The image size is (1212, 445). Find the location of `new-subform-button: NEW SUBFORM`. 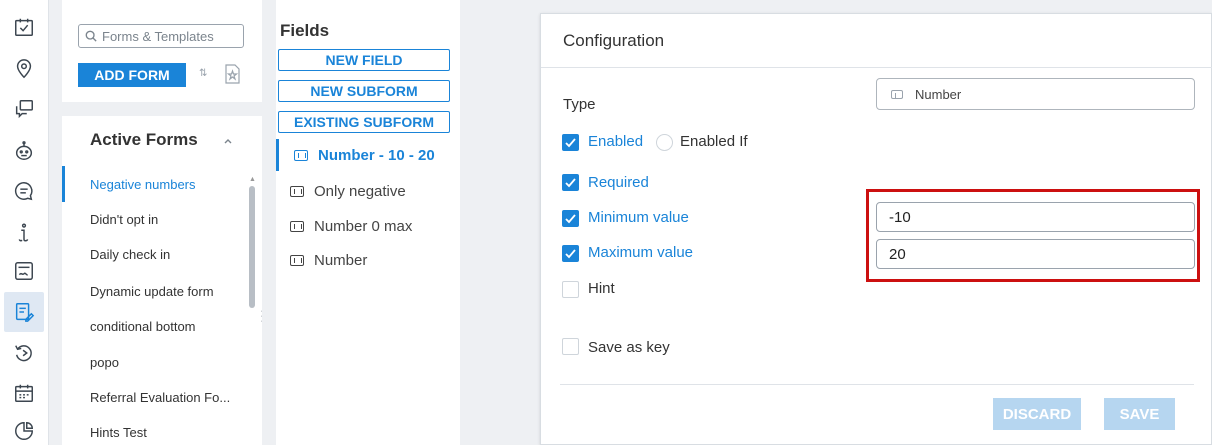

new-subform-button: NEW SUBFORM is located at coordinates (364, 91).